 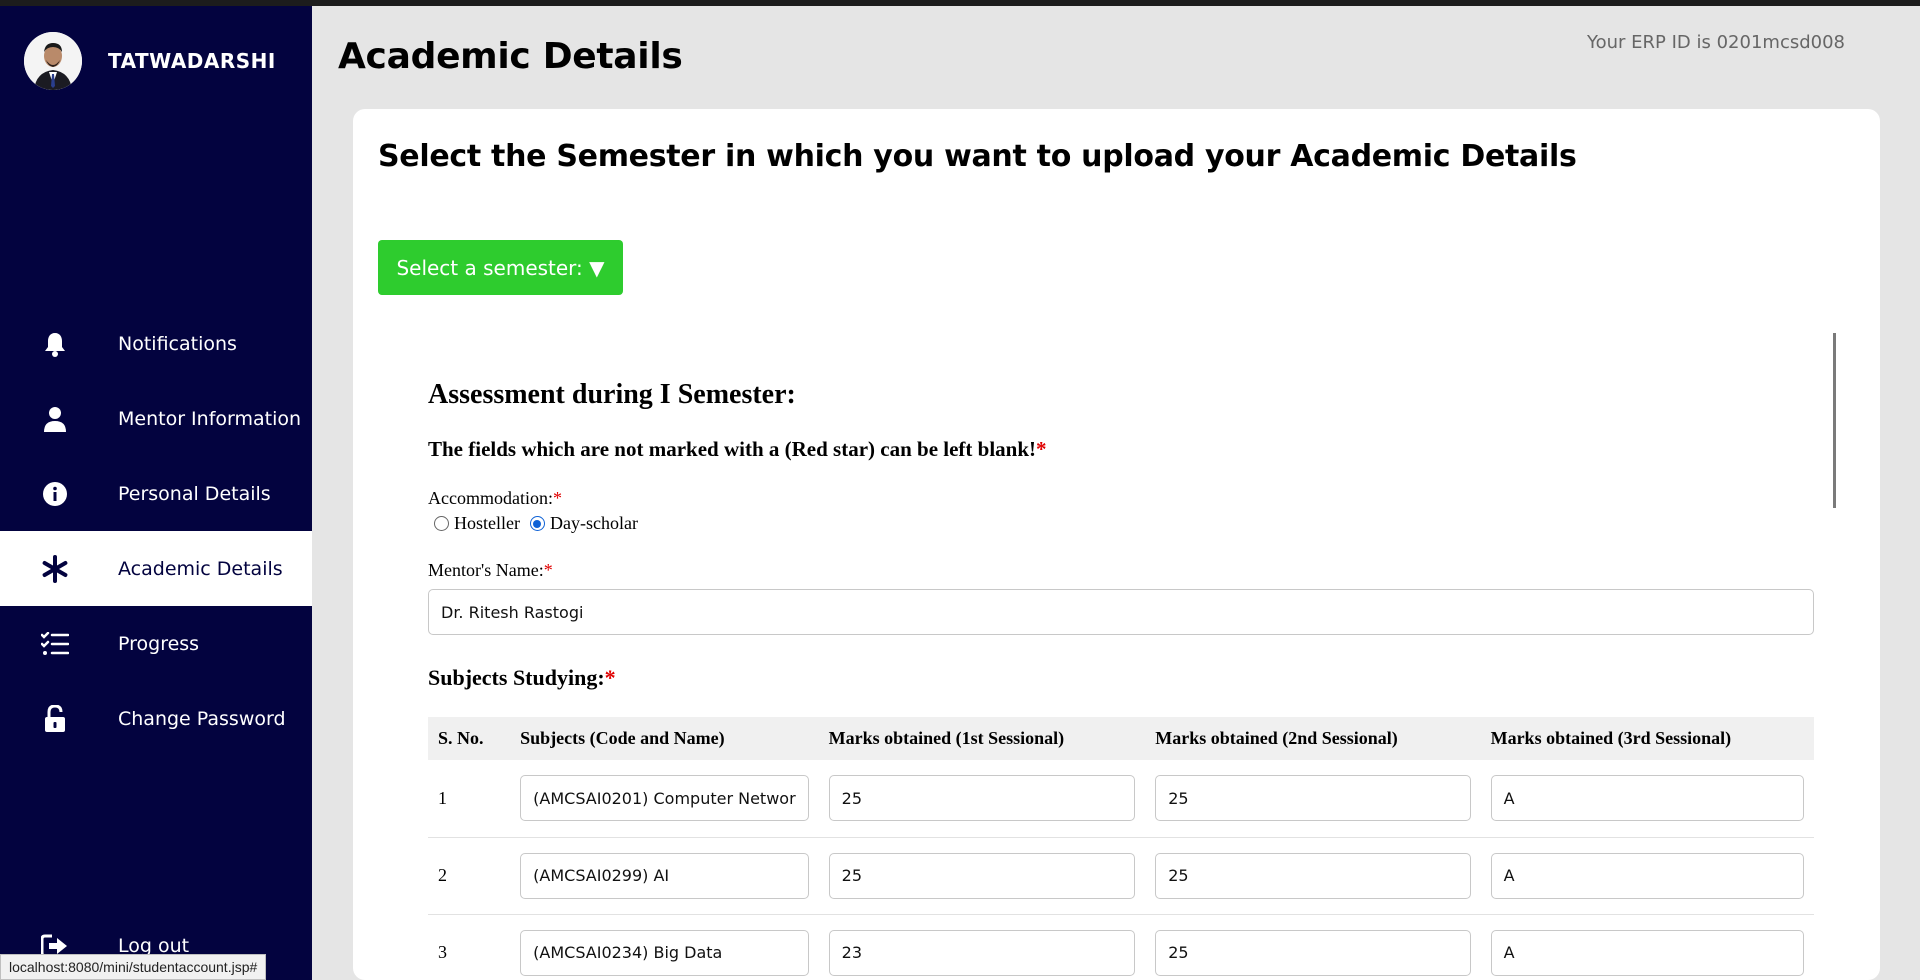 I want to click on day-scholar-radio, so click(x=537, y=523).